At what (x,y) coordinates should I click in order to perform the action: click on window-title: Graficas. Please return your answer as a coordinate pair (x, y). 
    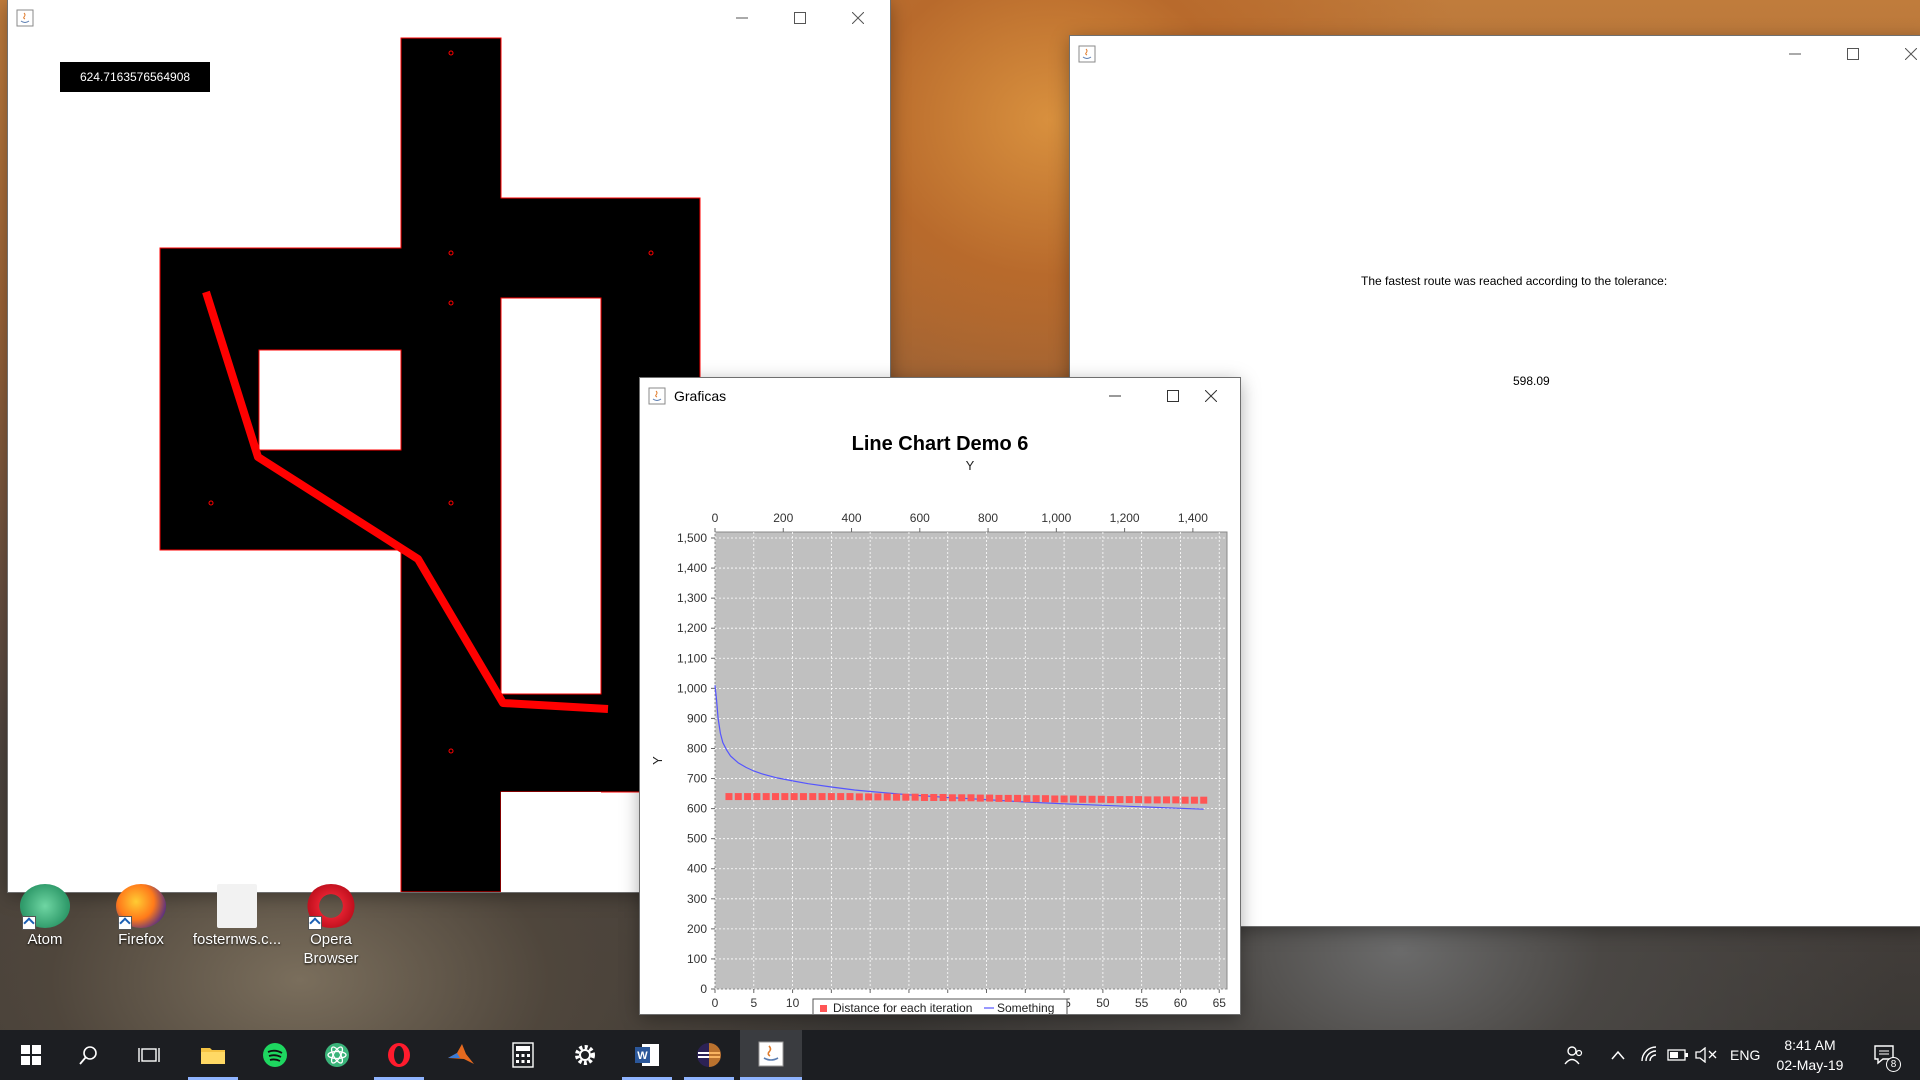
    Looking at the image, I should click on (700, 396).